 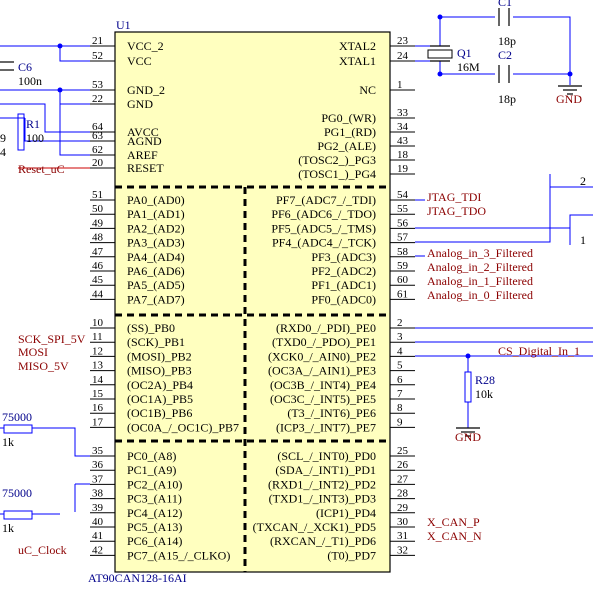 What do you see at coordinates (322, 356) in the screenshot?
I see `pin-name: (XCK0_/_AIN0)_PE2` at bounding box center [322, 356].